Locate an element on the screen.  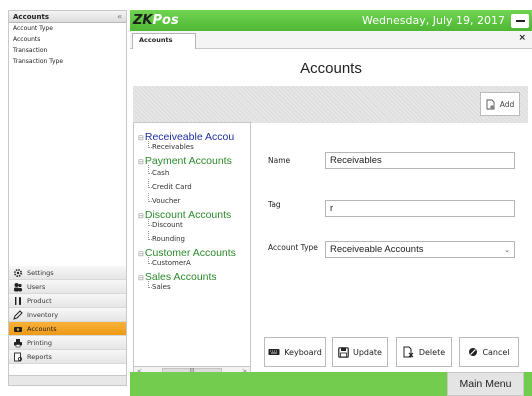
sidebar-item-accounts: Accounts is located at coordinates (67, 39).